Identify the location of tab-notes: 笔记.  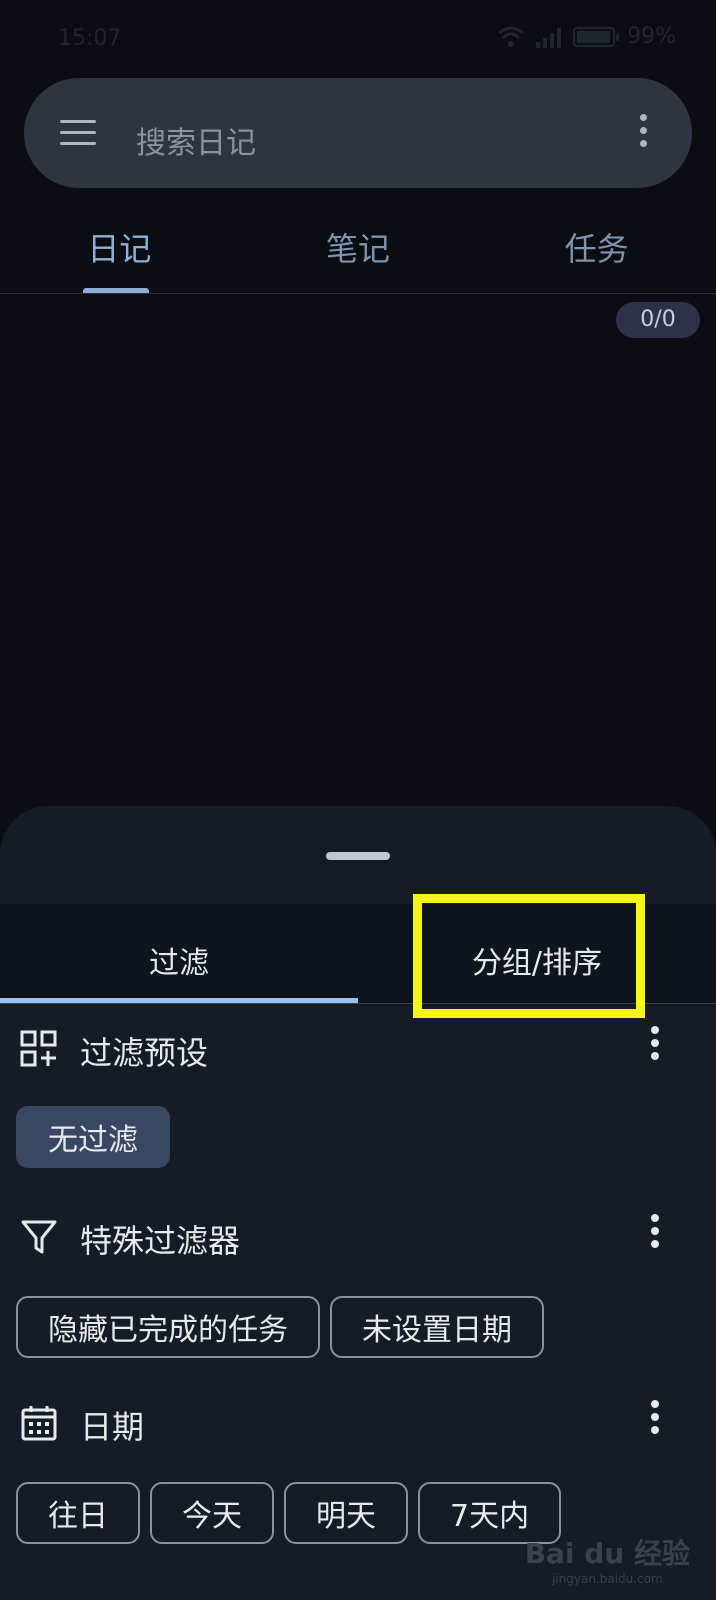
(358, 244).